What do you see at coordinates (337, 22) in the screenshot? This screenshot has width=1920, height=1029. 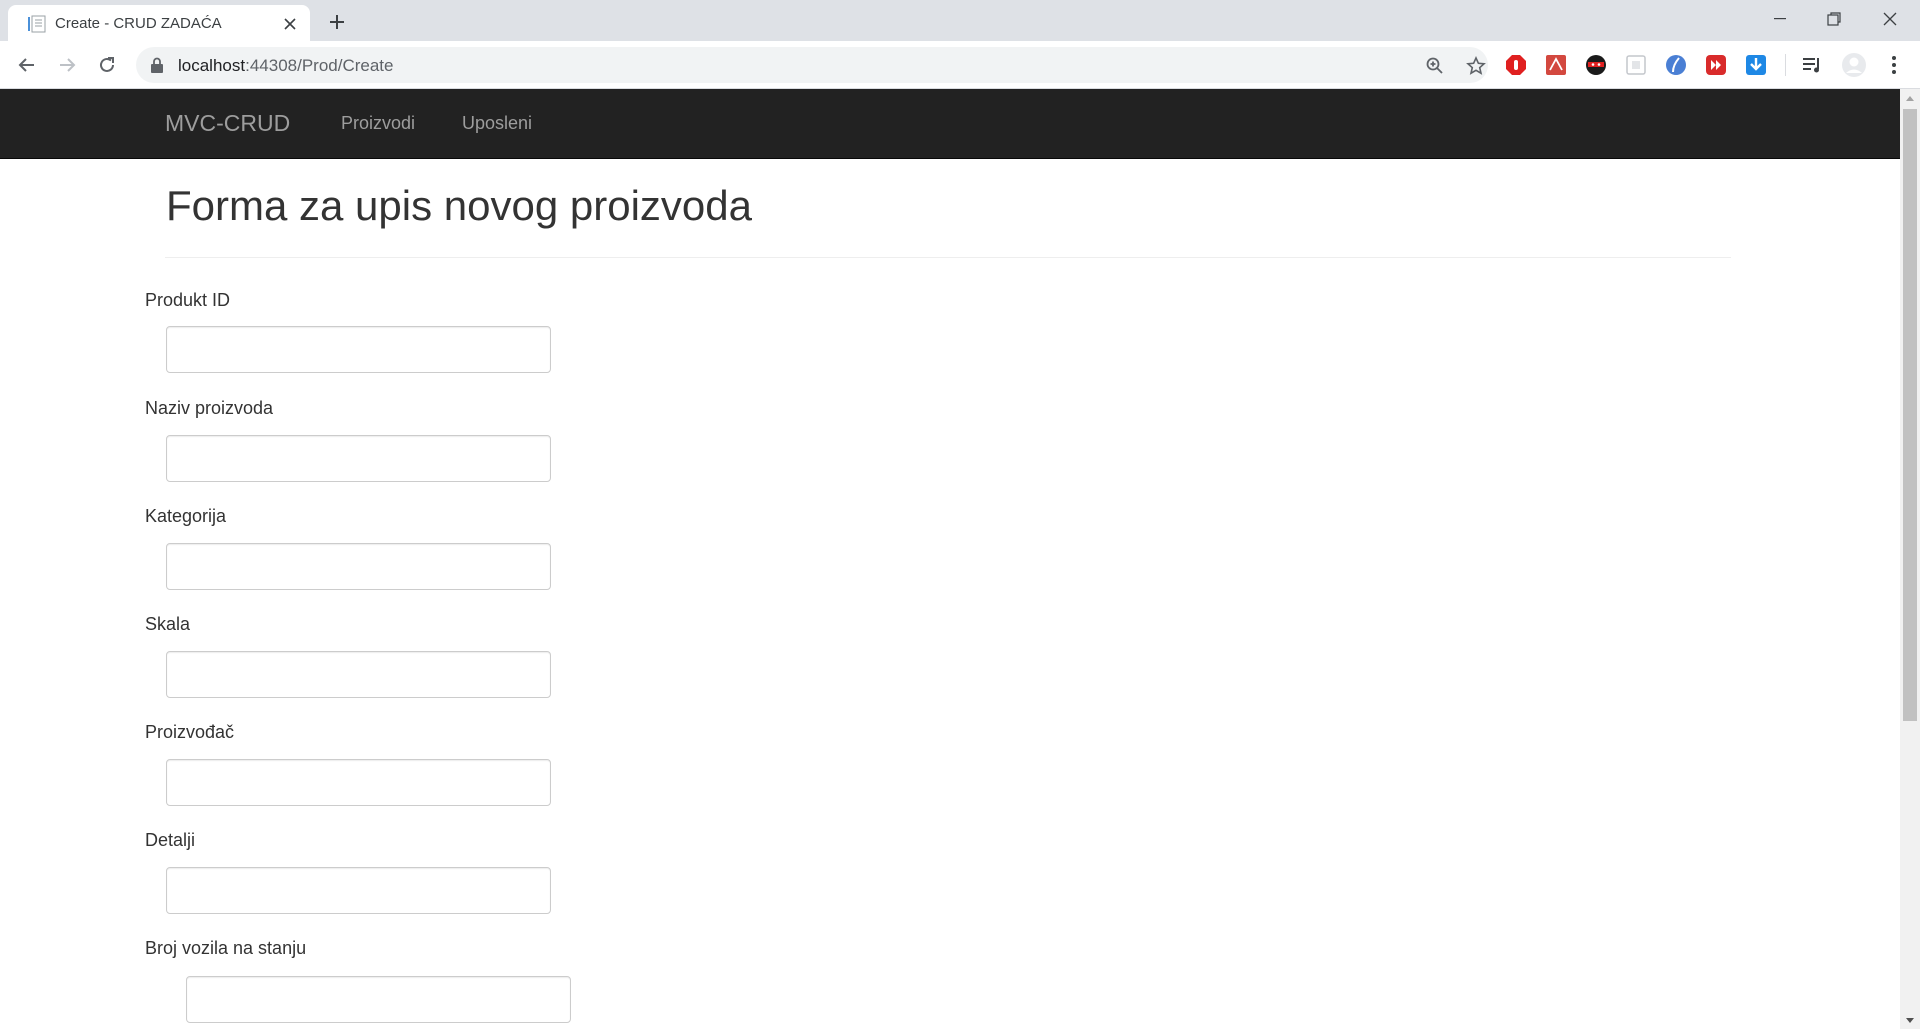 I see `new-tab-icon` at bounding box center [337, 22].